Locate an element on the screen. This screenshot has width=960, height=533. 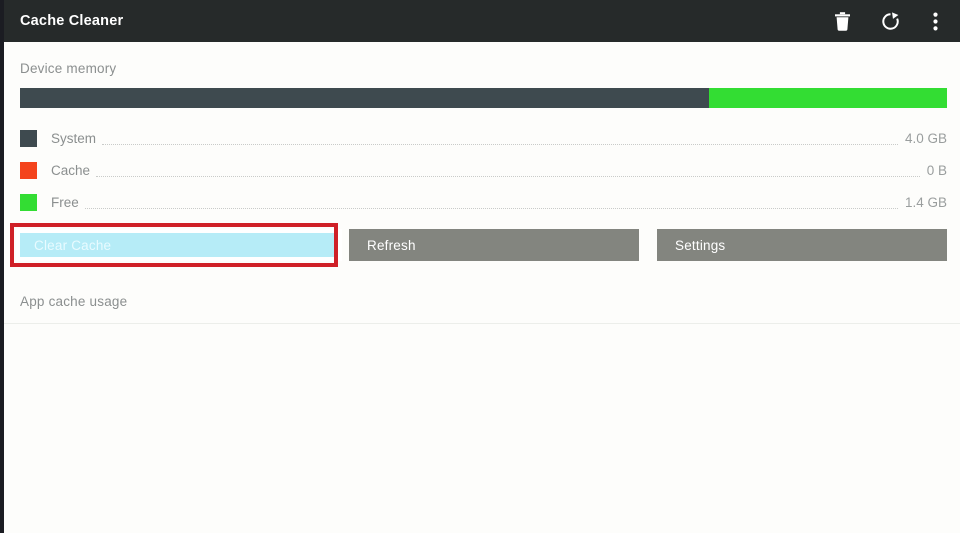
legend-row-system: System 4.0 GB is located at coordinates (483, 138).